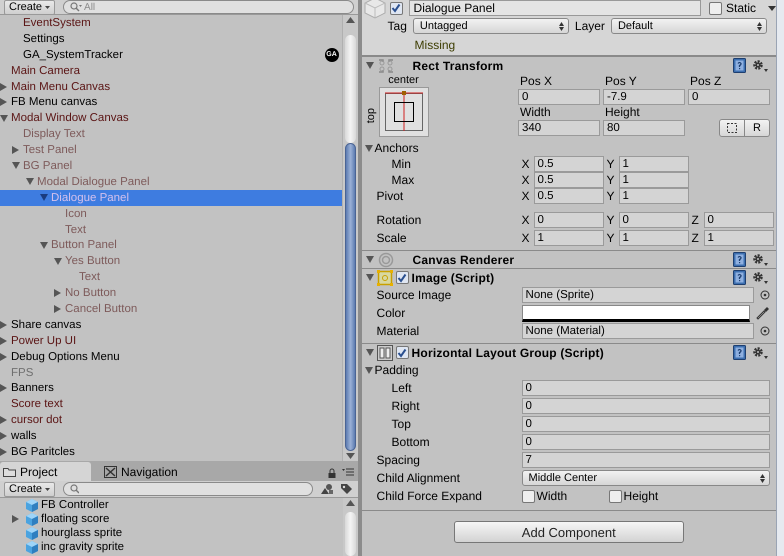  Describe the element at coordinates (569, 277) in the screenshot. I see `component-header: Image (Script)` at that location.